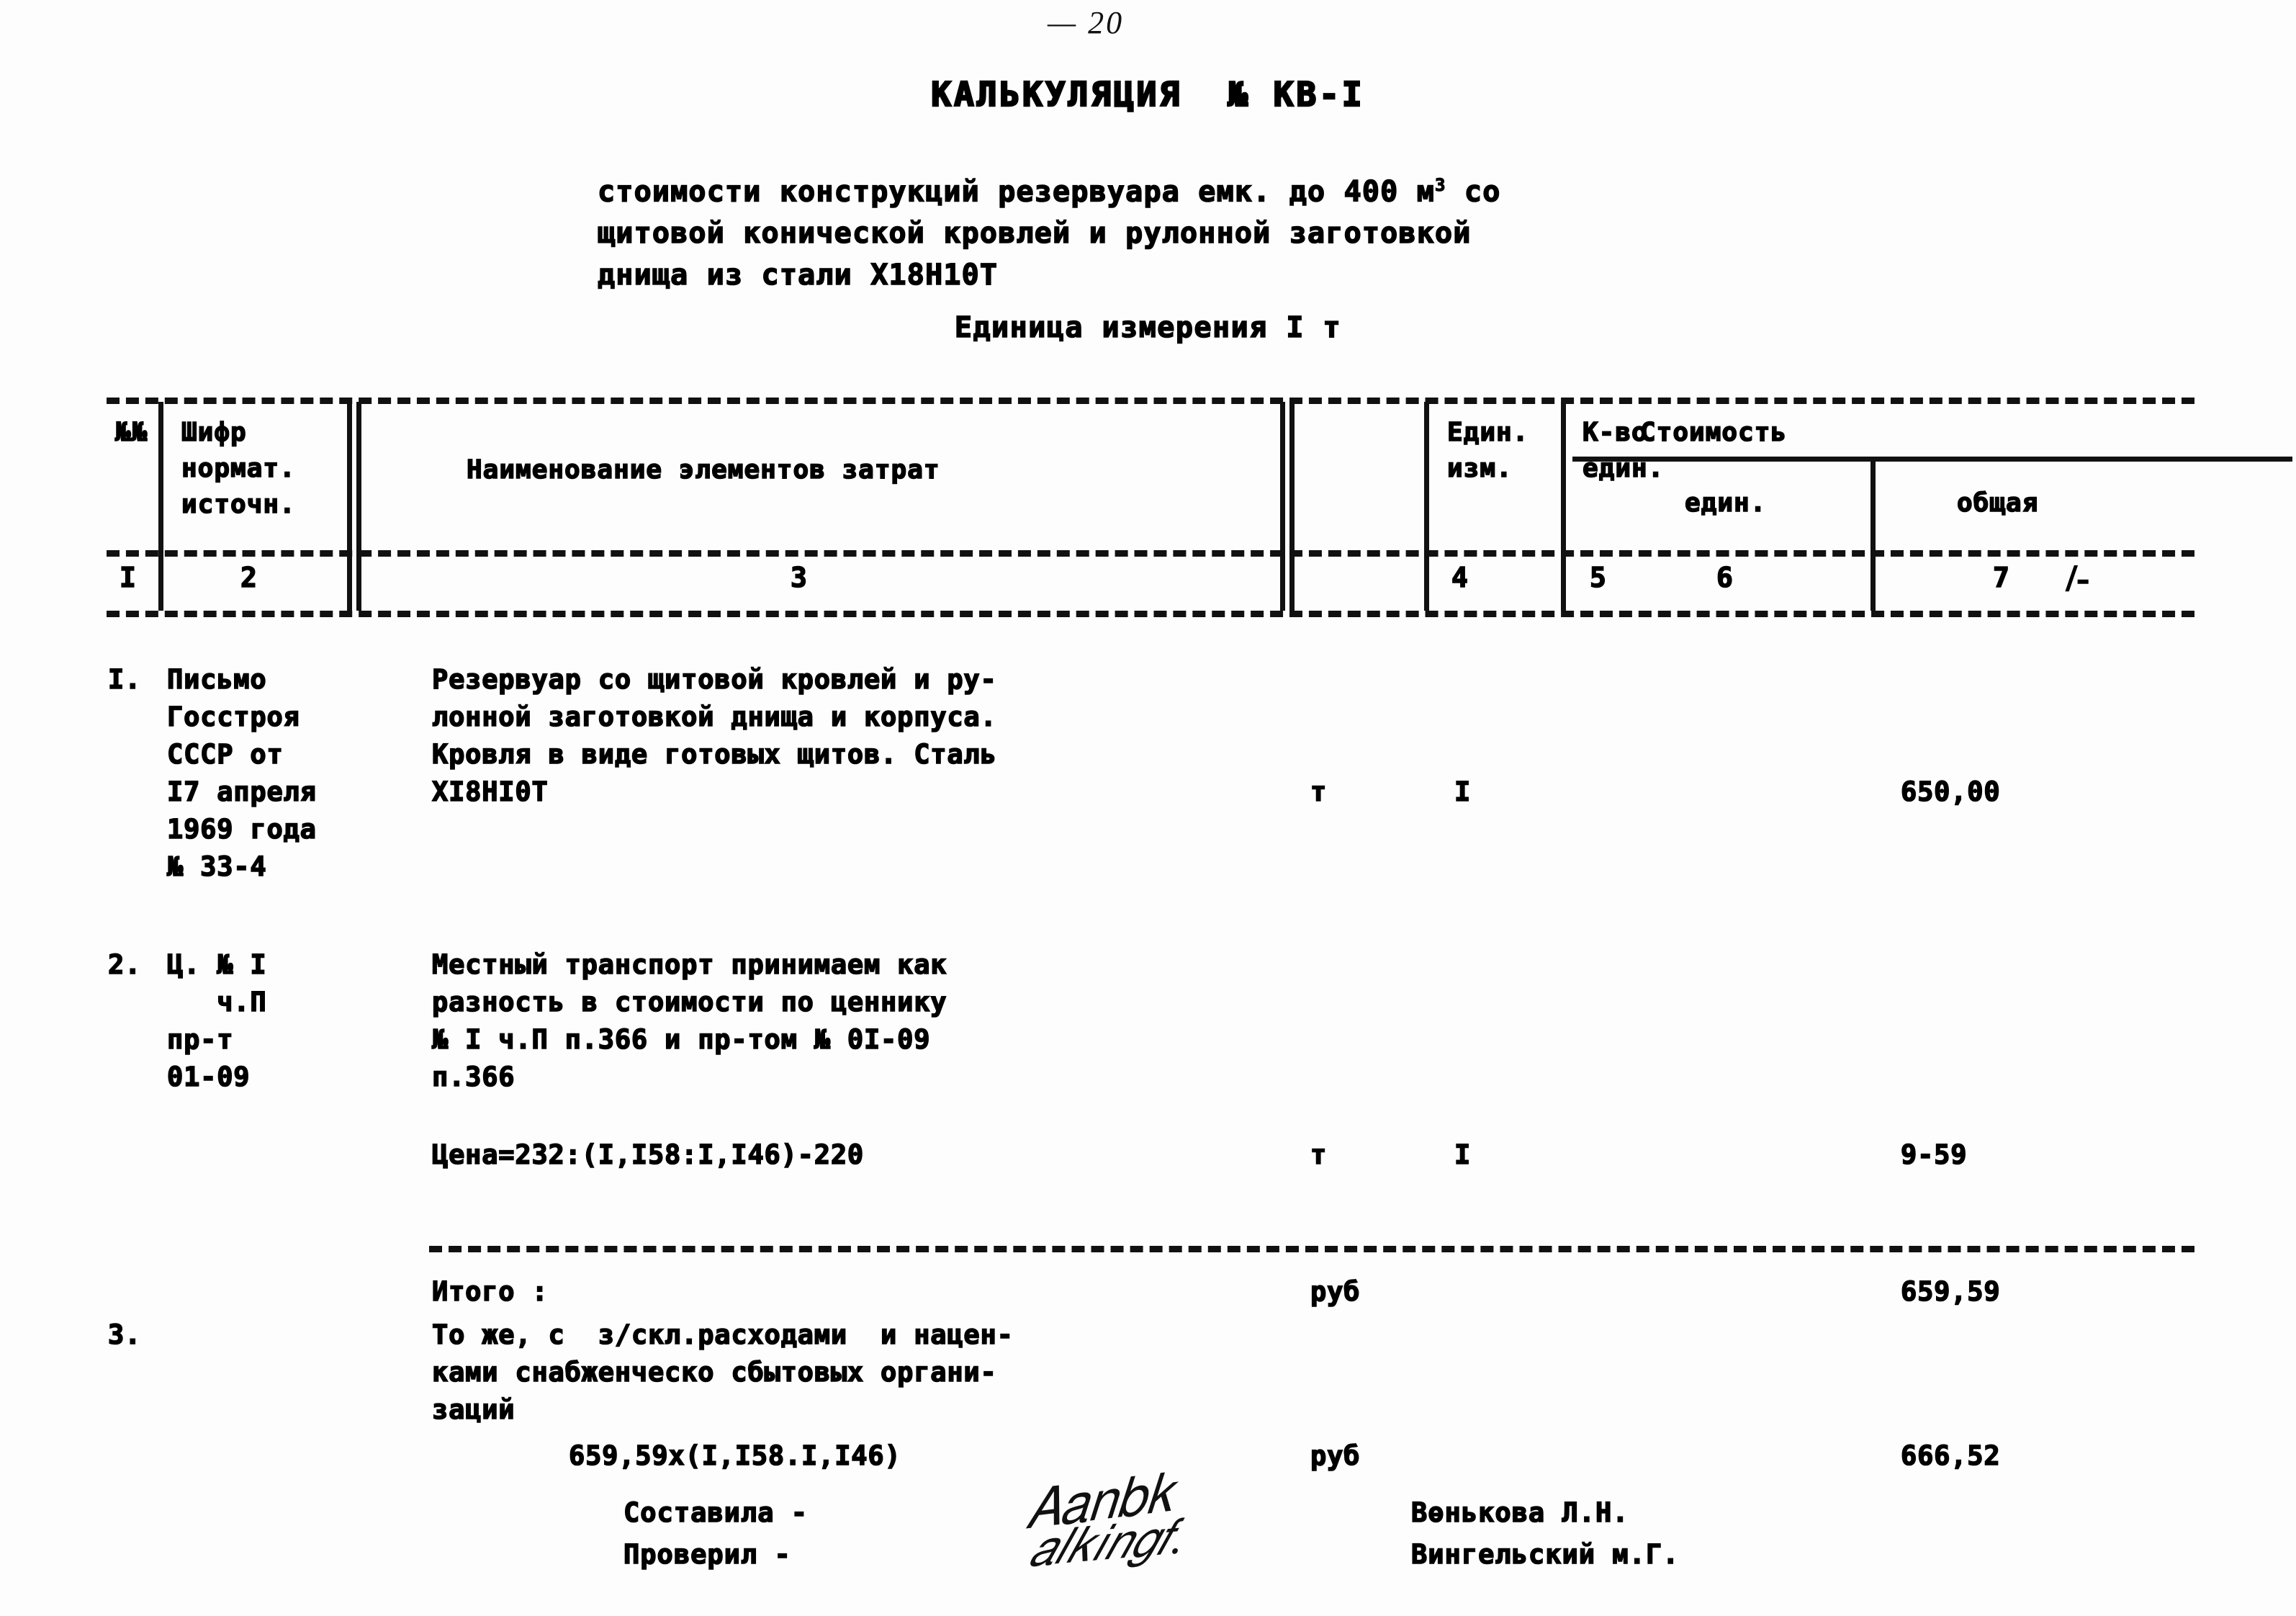 This screenshot has height=1616, width=2296. What do you see at coordinates (703, 469) in the screenshot?
I see `th-cost-element-name: Наименование элементов затрат` at bounding box center [703, 469].